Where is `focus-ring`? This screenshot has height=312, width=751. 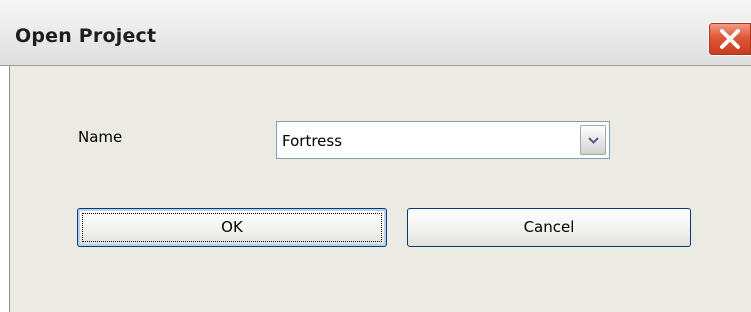 focus-ring is located at coordinates (232, 227).